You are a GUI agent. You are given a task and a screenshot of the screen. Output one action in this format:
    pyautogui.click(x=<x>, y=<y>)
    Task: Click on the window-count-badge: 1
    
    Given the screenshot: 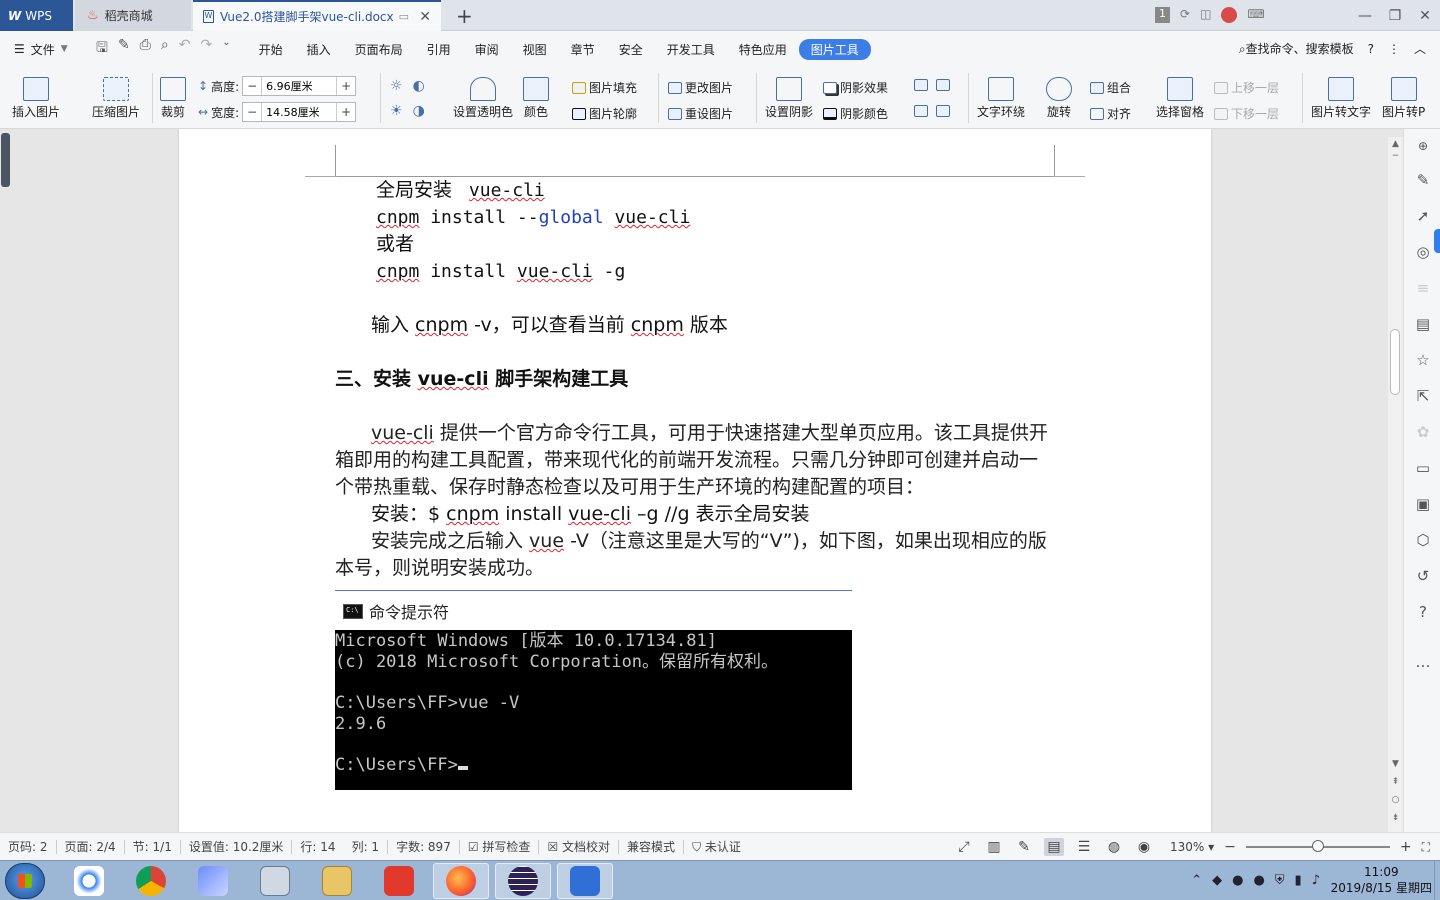 What is the action you would take?
    pyautogui.click(x=1162, y=15)
    